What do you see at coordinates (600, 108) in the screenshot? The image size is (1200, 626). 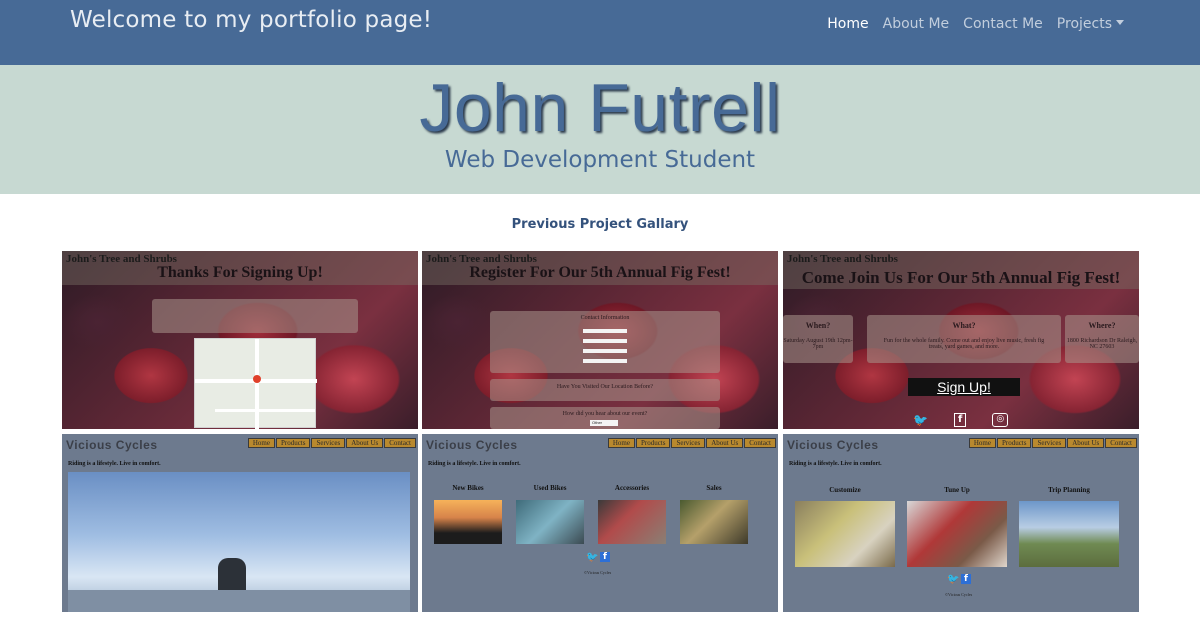 I see `hero-name: John Futrell` at bounding box center [600, 108].